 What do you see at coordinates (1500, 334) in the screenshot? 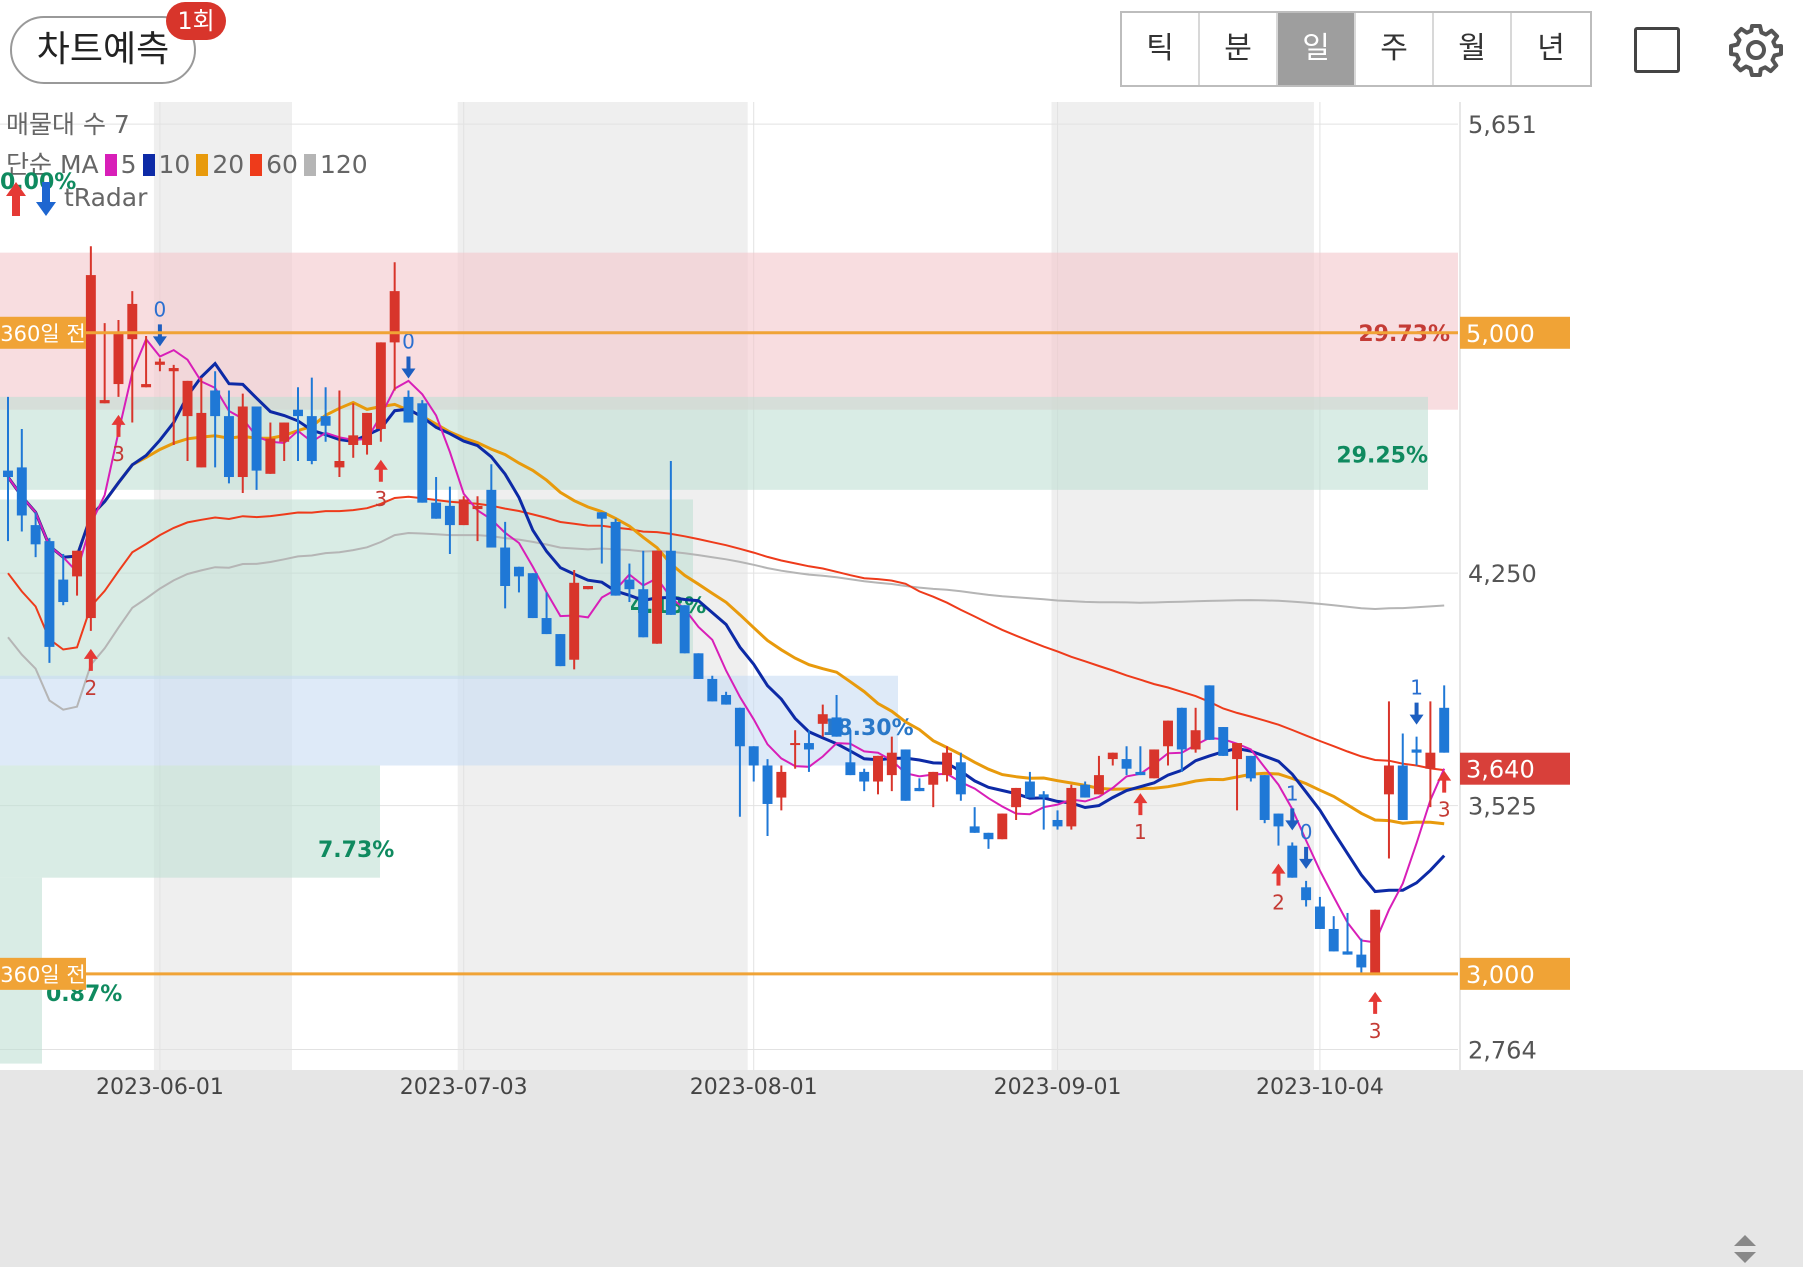
I see `price-tag-label: 5,000` at bounding box center [1500, 334].